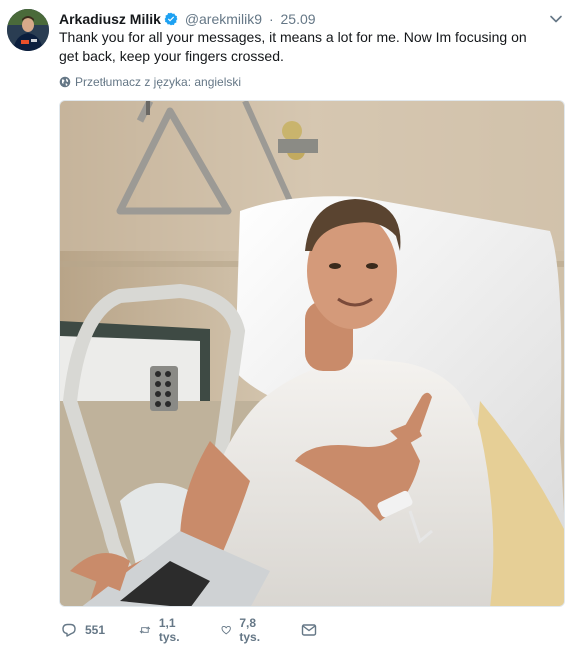 The height and width of the screenshot is (645, 575). Describe the element at coordinates (158, 82) in the screenshot. I see `translate-label: Przetłumacz z języka: angielski` at that location.